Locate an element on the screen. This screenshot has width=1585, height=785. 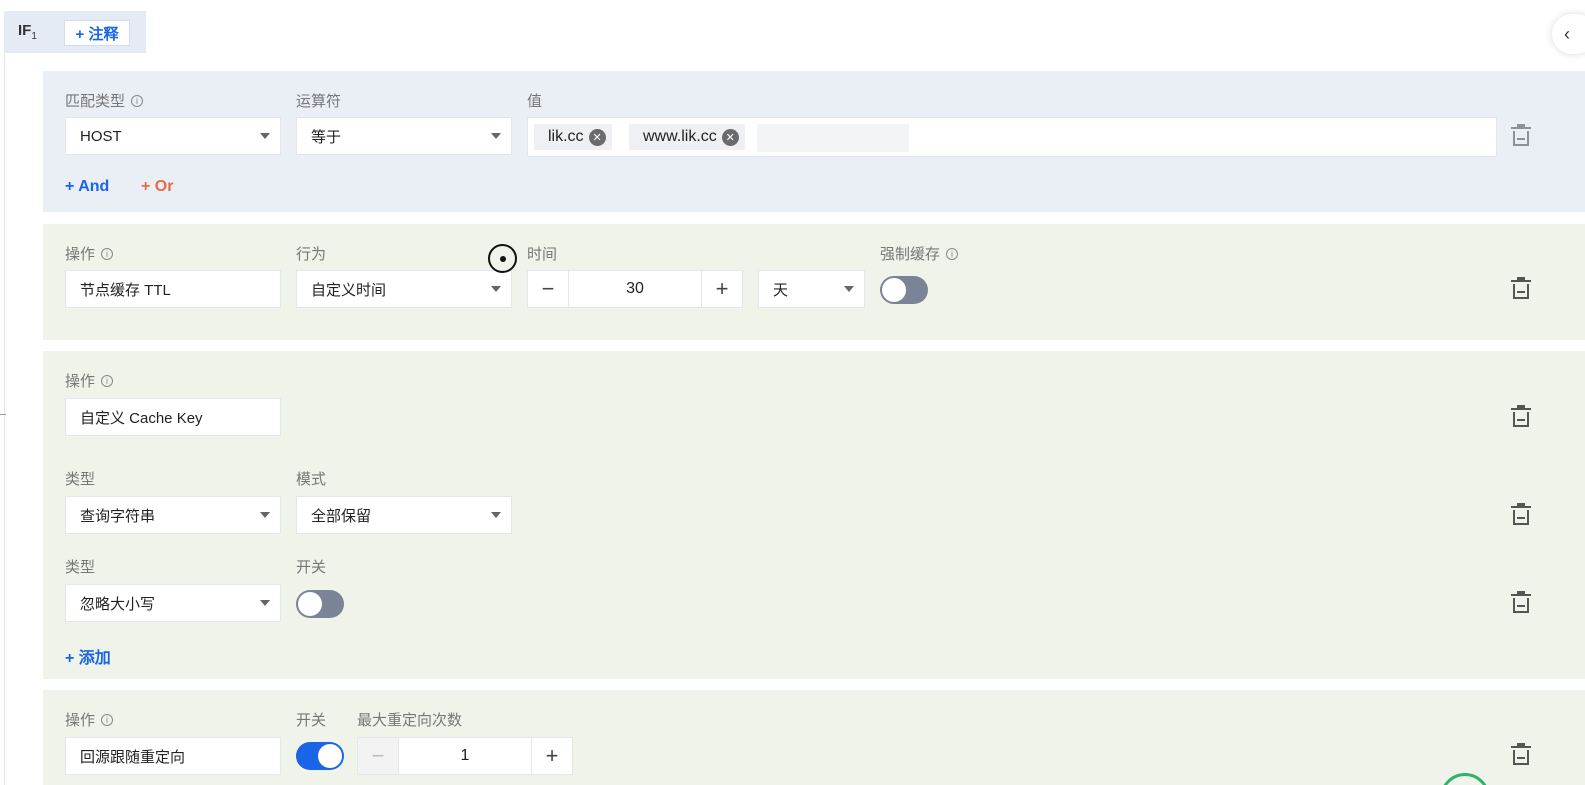
mode-value: 全部保留 is located at coordinates (341, 516).